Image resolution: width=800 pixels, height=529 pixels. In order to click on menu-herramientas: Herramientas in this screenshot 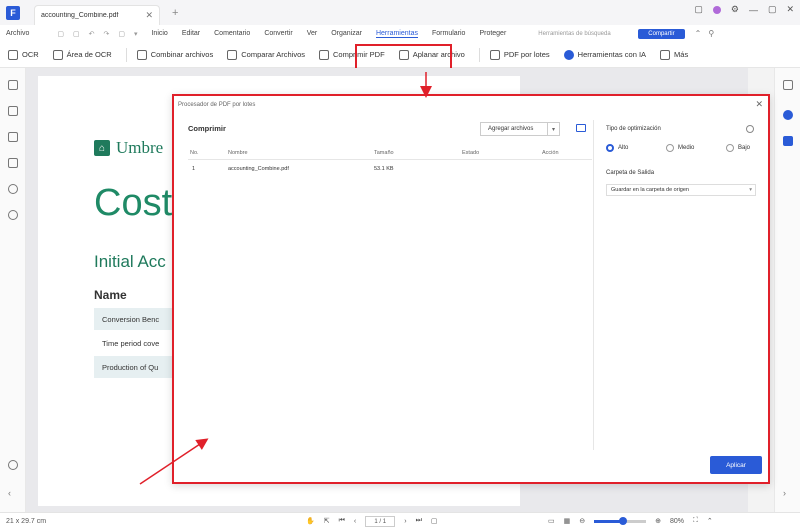, I will do `click(396, 34)`.